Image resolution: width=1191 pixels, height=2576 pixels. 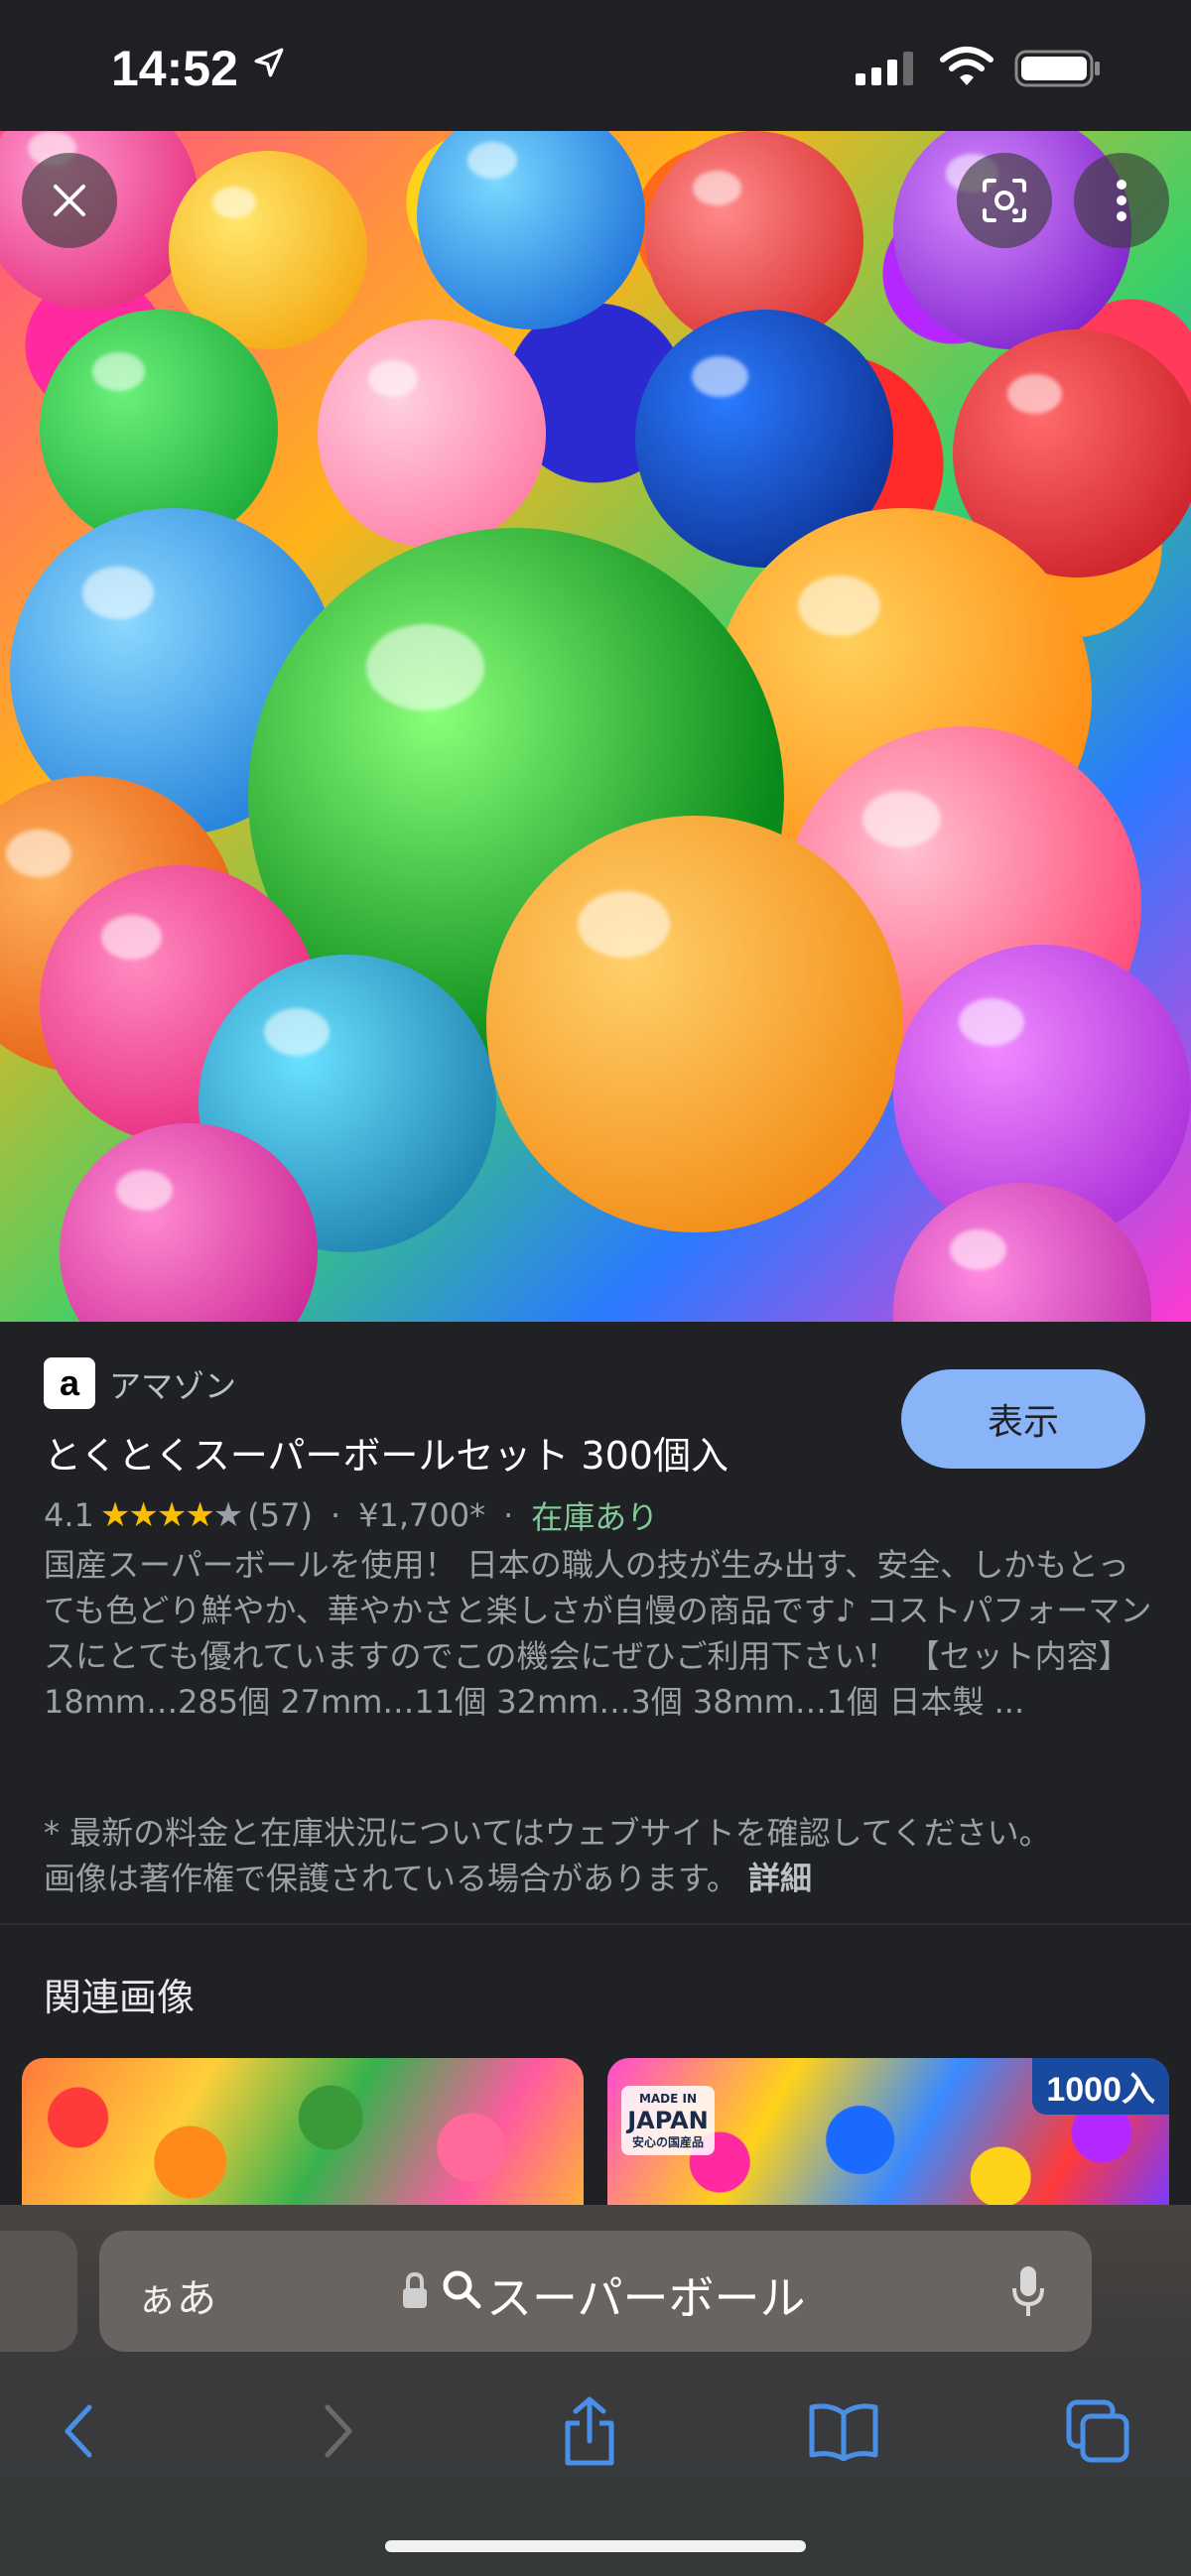 I want to click on more-options-button, so click(x=1122, y=201).